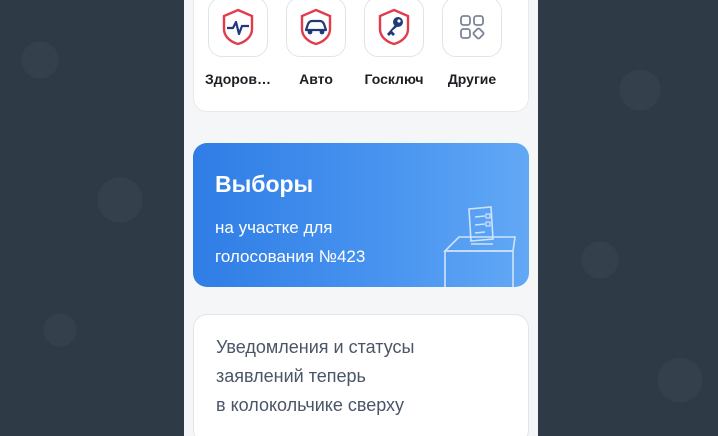  What do you see at coordinates (394, 79) in the screenshot?
I see `service-goskey-label: Госключ` at bounding box center [394, 79].